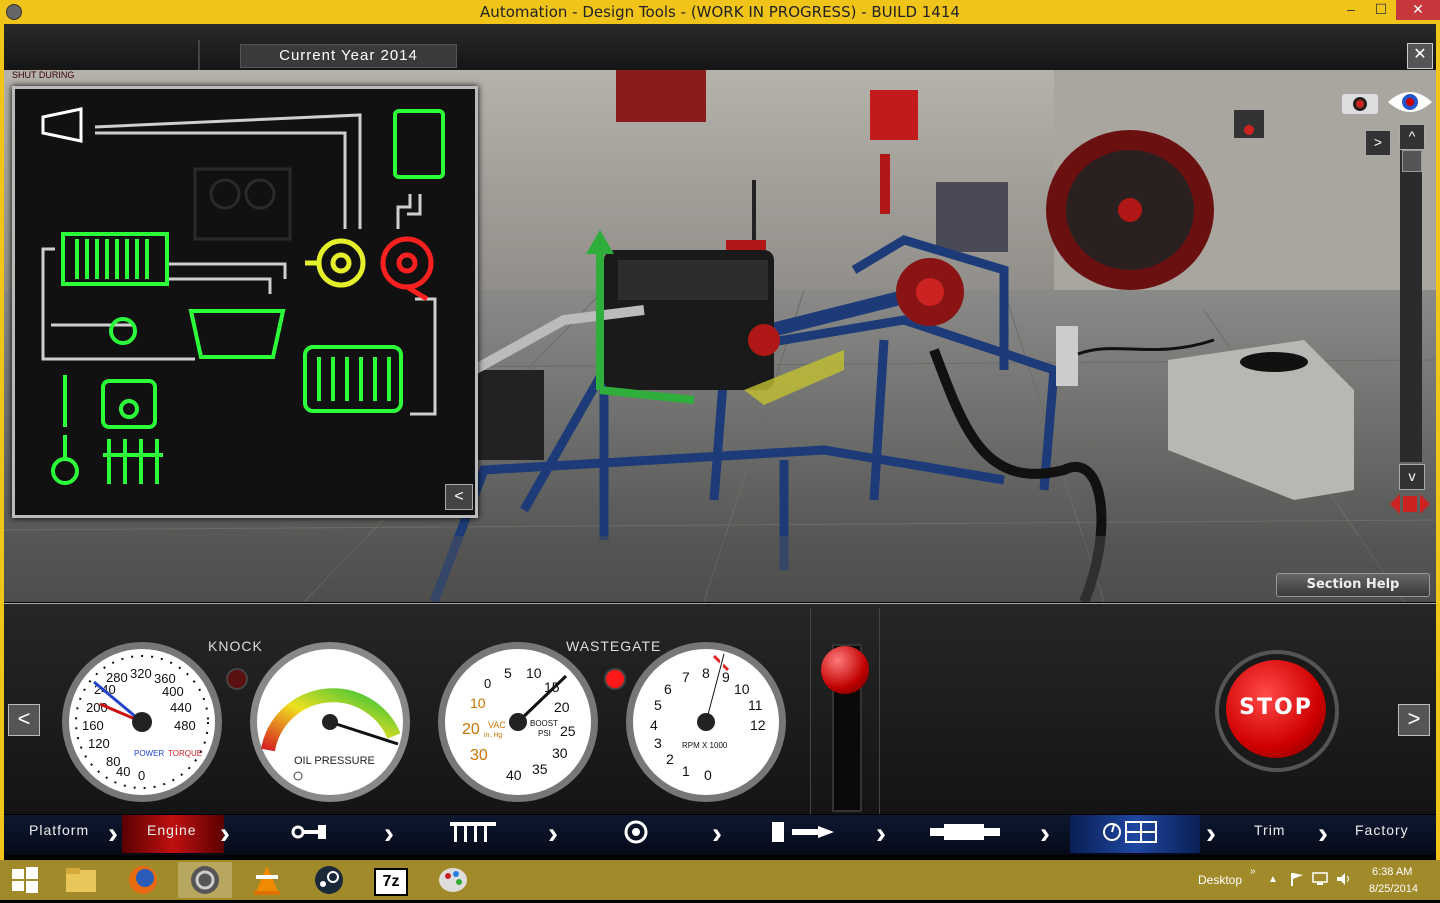 Image resolution: width=1440 pixels, height=903 pixels. Describe the element at coordinates (471, 729) in the screenshot. I see `vac-tick-20: 20` at that location.